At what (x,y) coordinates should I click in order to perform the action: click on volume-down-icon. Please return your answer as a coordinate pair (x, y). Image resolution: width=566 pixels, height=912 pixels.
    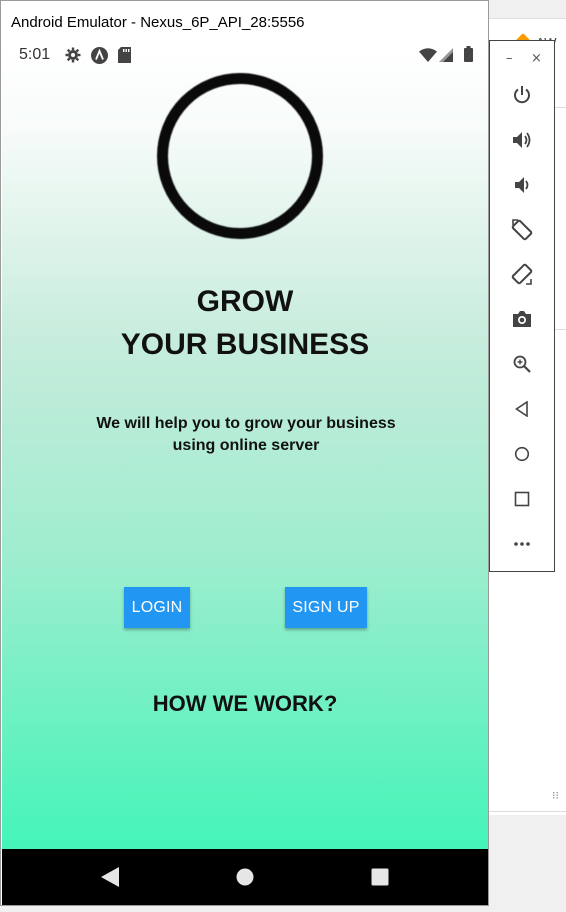
    Looking at the image, I should click on (522, 185).